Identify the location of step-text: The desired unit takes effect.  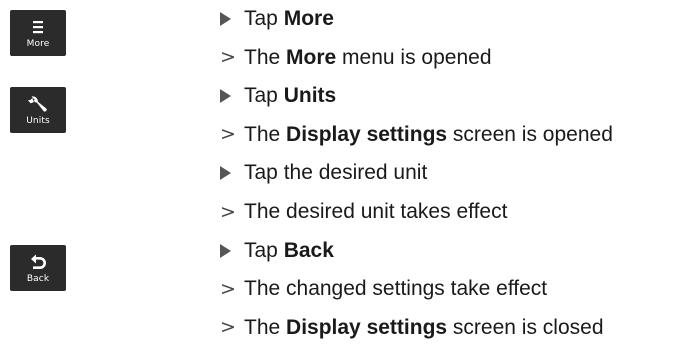
(375, 212).